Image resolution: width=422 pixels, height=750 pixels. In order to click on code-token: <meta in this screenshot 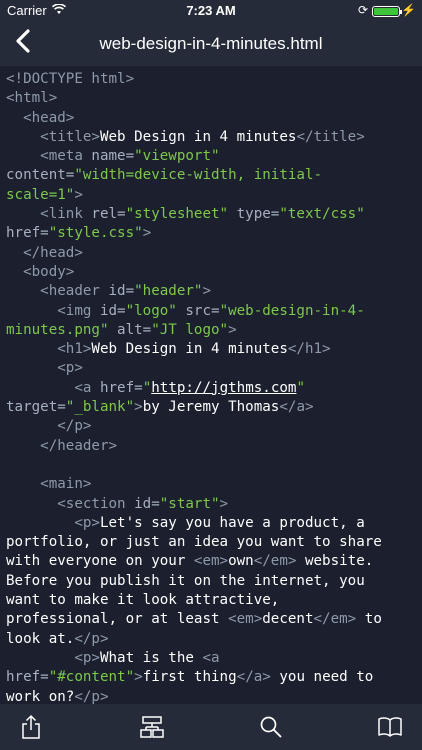, I will do `click(49, 156)`.